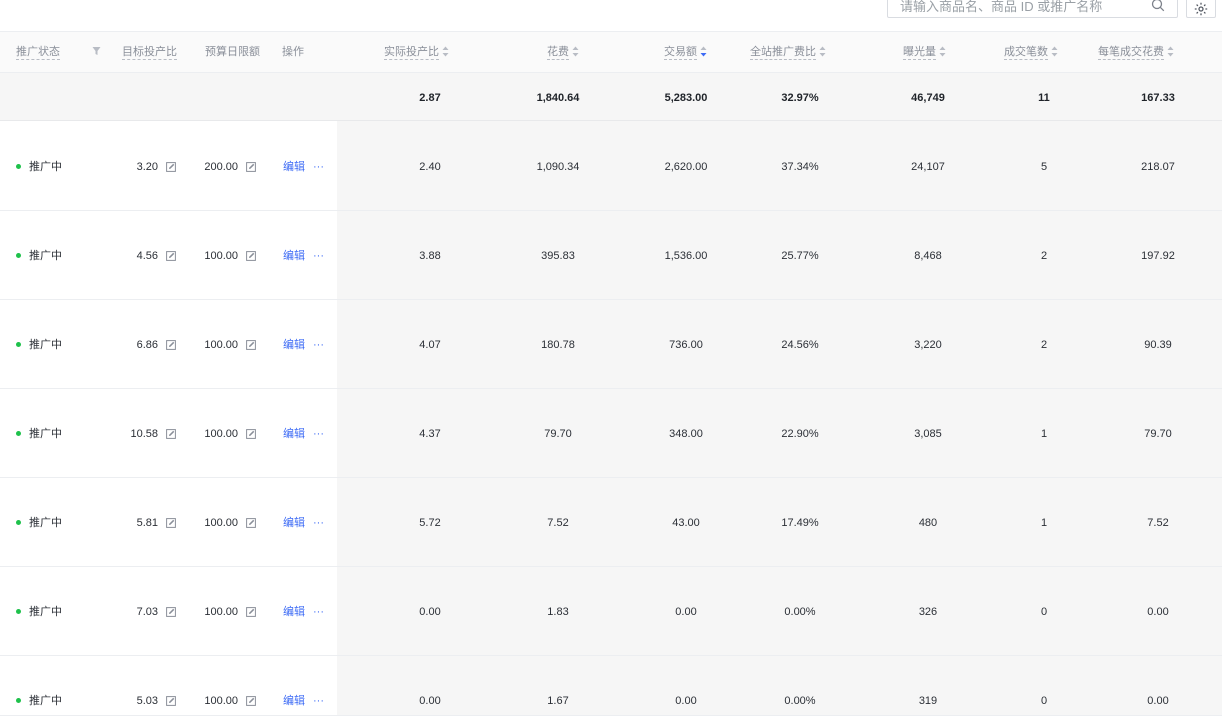  I want to click on site-ratio-value: 25.77%, so click(800, 256).